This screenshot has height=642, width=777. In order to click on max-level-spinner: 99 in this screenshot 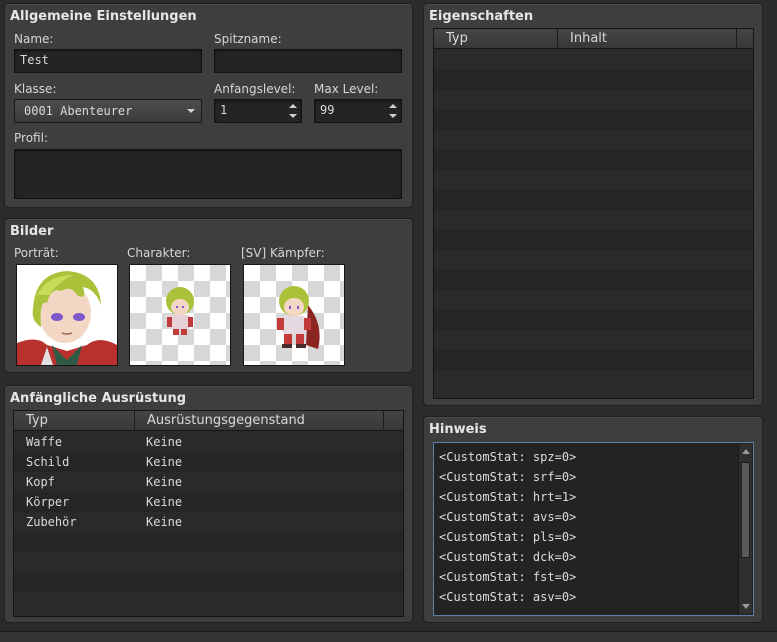, I will do `click(358, 111)`.